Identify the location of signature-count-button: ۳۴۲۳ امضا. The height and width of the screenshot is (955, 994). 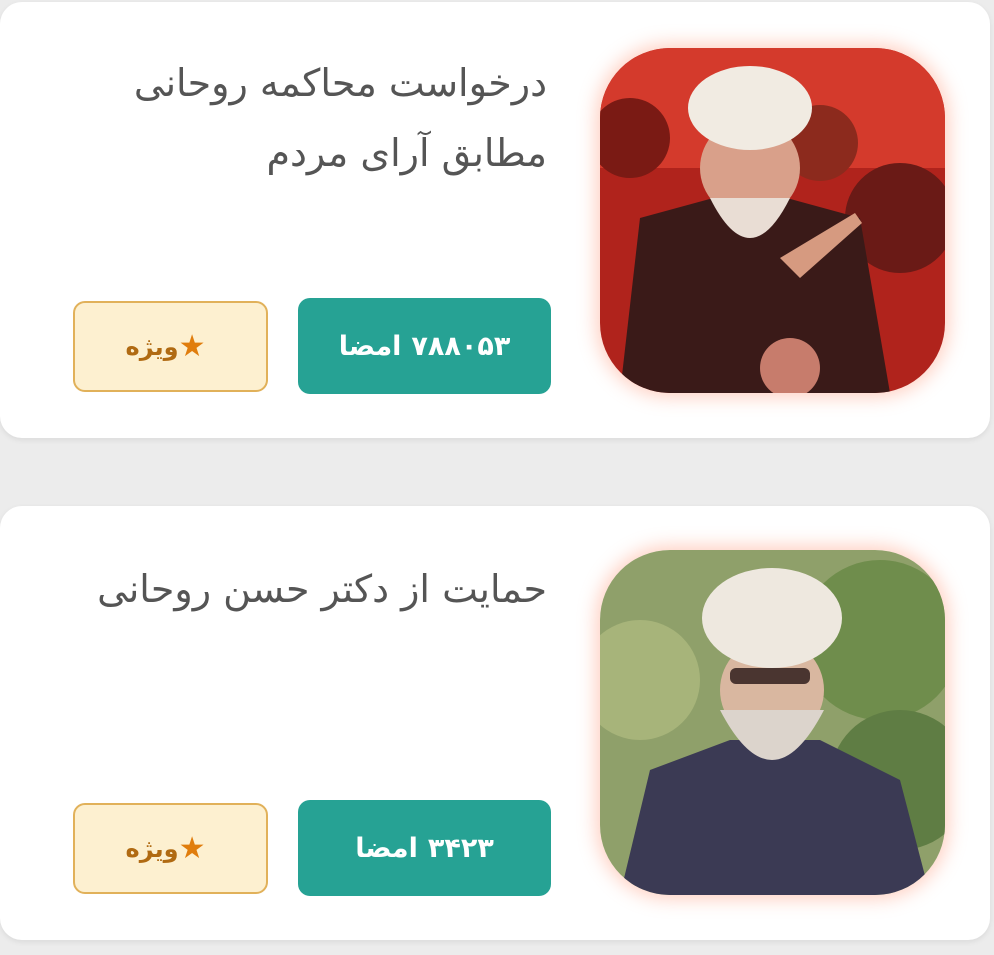
(424, 848).